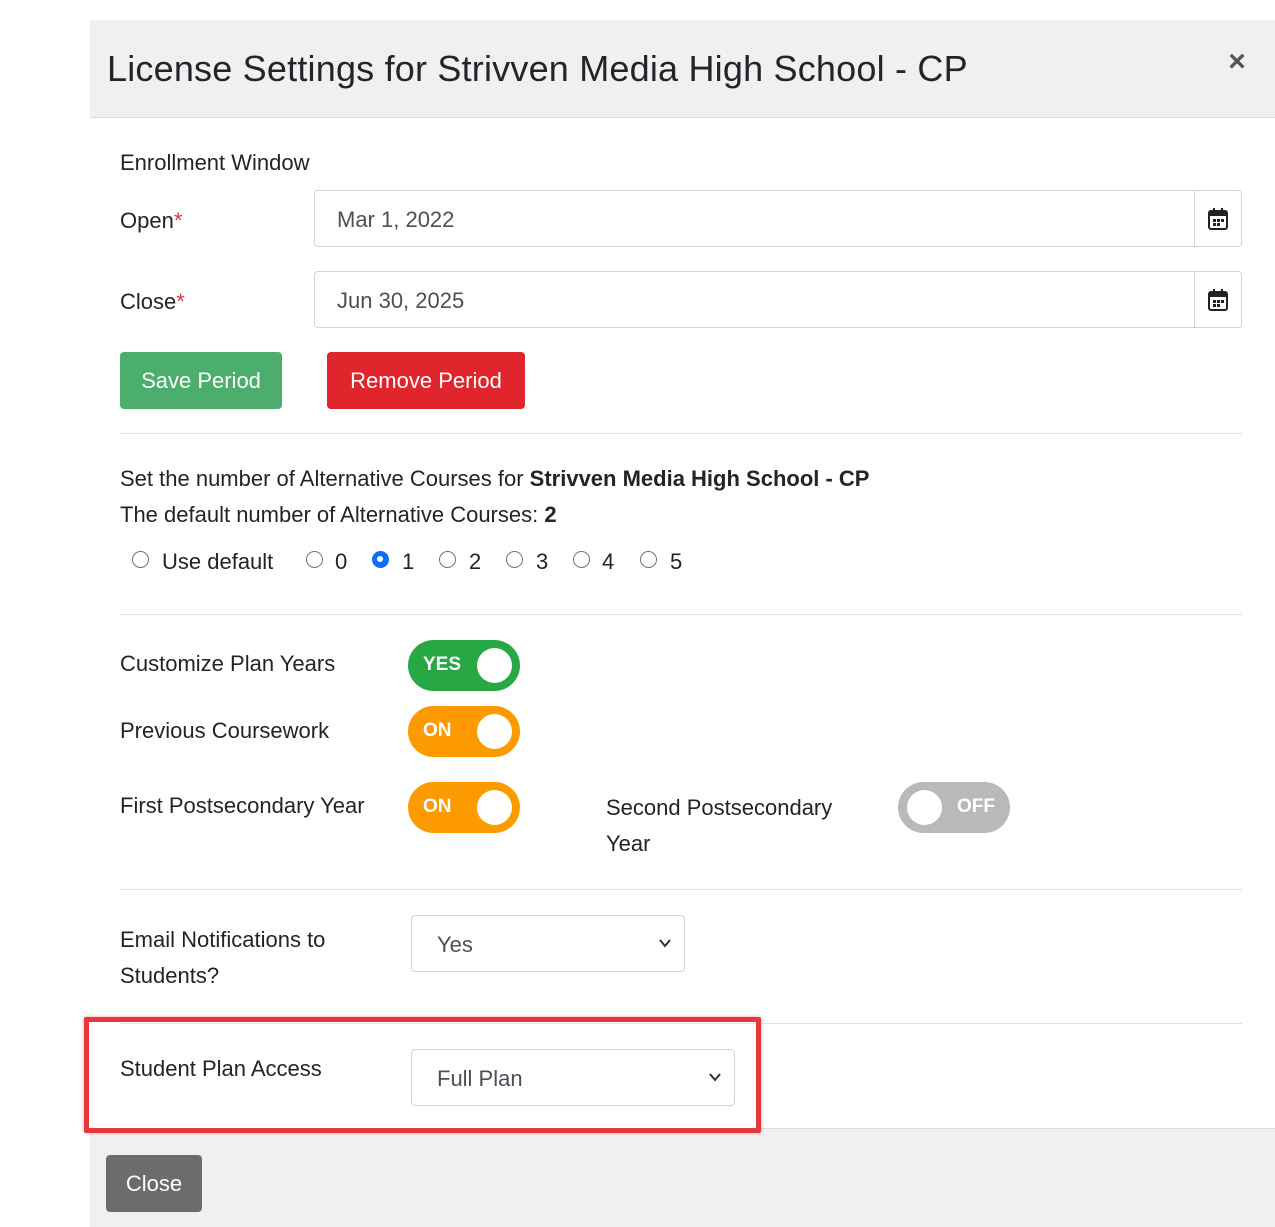 The height and width of the screenshot is (1227, 1275). I want to click on radio-label-1: 1, so click(408, 561).